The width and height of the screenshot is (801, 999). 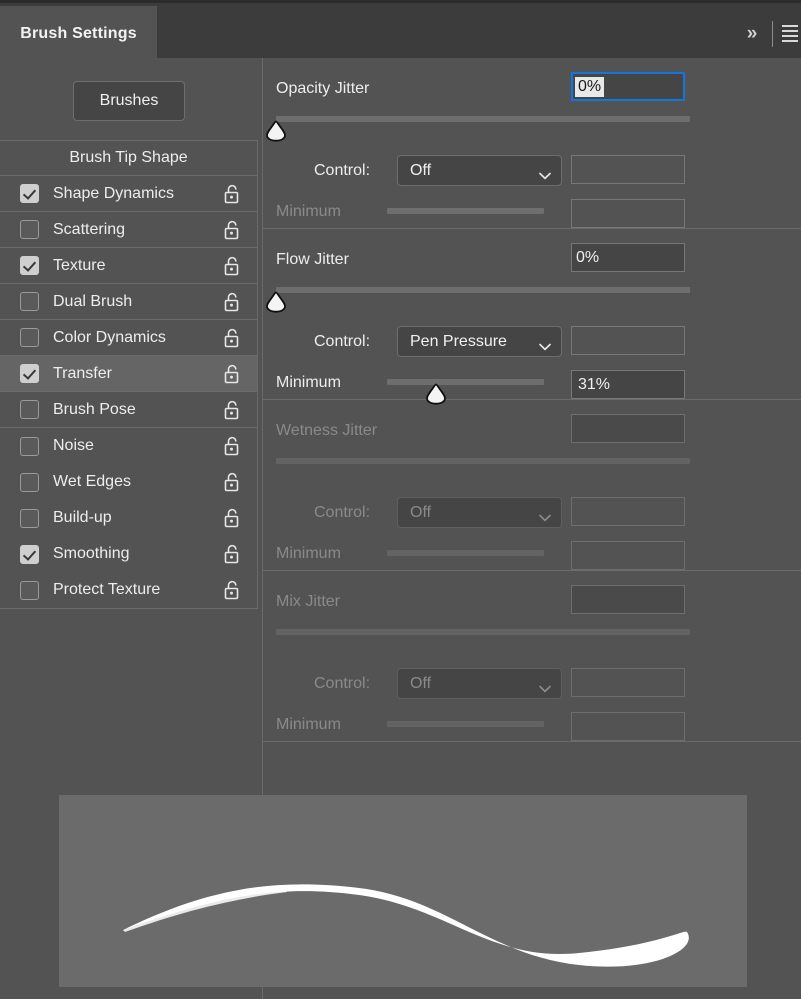 I want to click on sidebar-item-color-dynamics: Color Dynamics, so click(x=128, y=338).